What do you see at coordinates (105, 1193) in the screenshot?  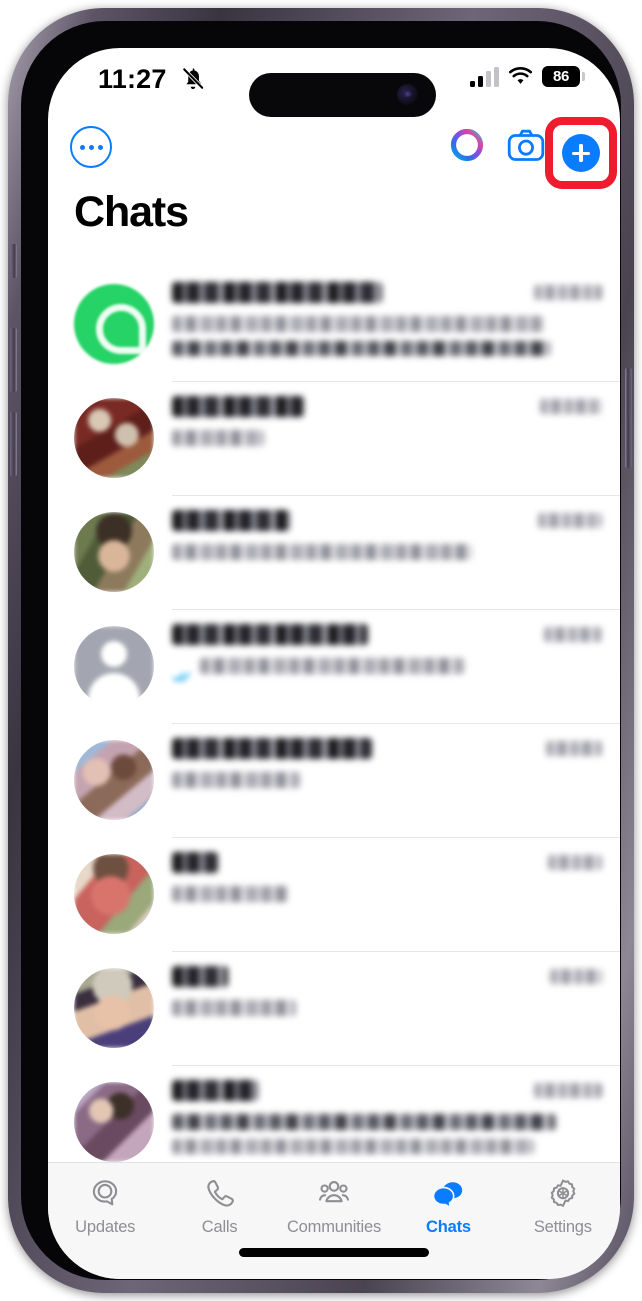 I see `updates-icon` at bounding box center [105, 1193].